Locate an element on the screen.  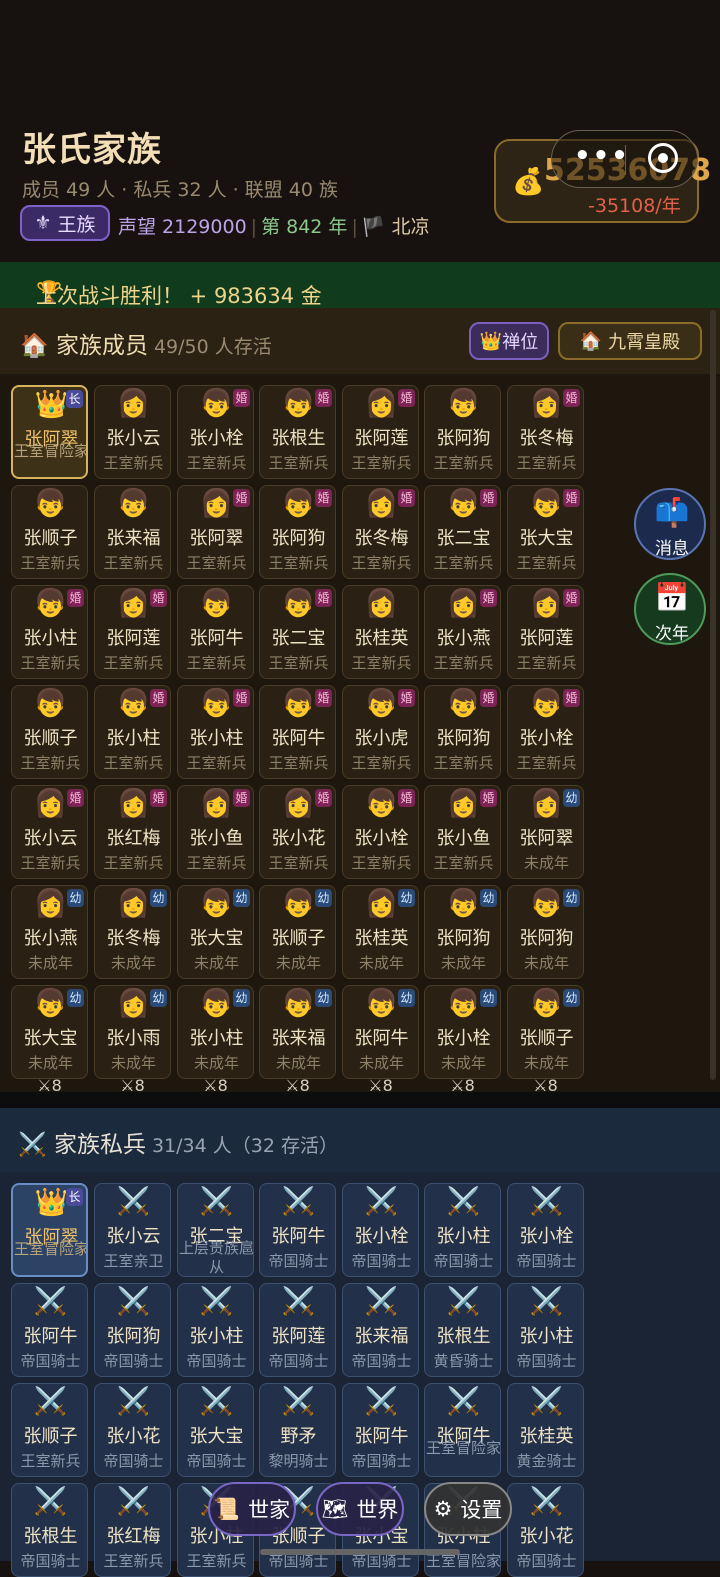
card-name: 张冬梅 is located at coordinates (133, 938).